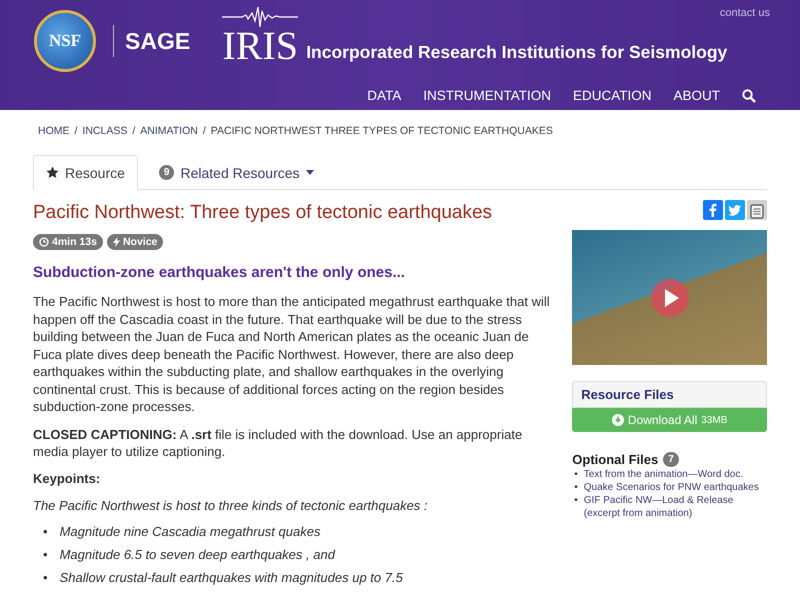  Describe the element at coordinates (260, 46) in the screenshot. I see `iris-logo: IRIS` at that location.